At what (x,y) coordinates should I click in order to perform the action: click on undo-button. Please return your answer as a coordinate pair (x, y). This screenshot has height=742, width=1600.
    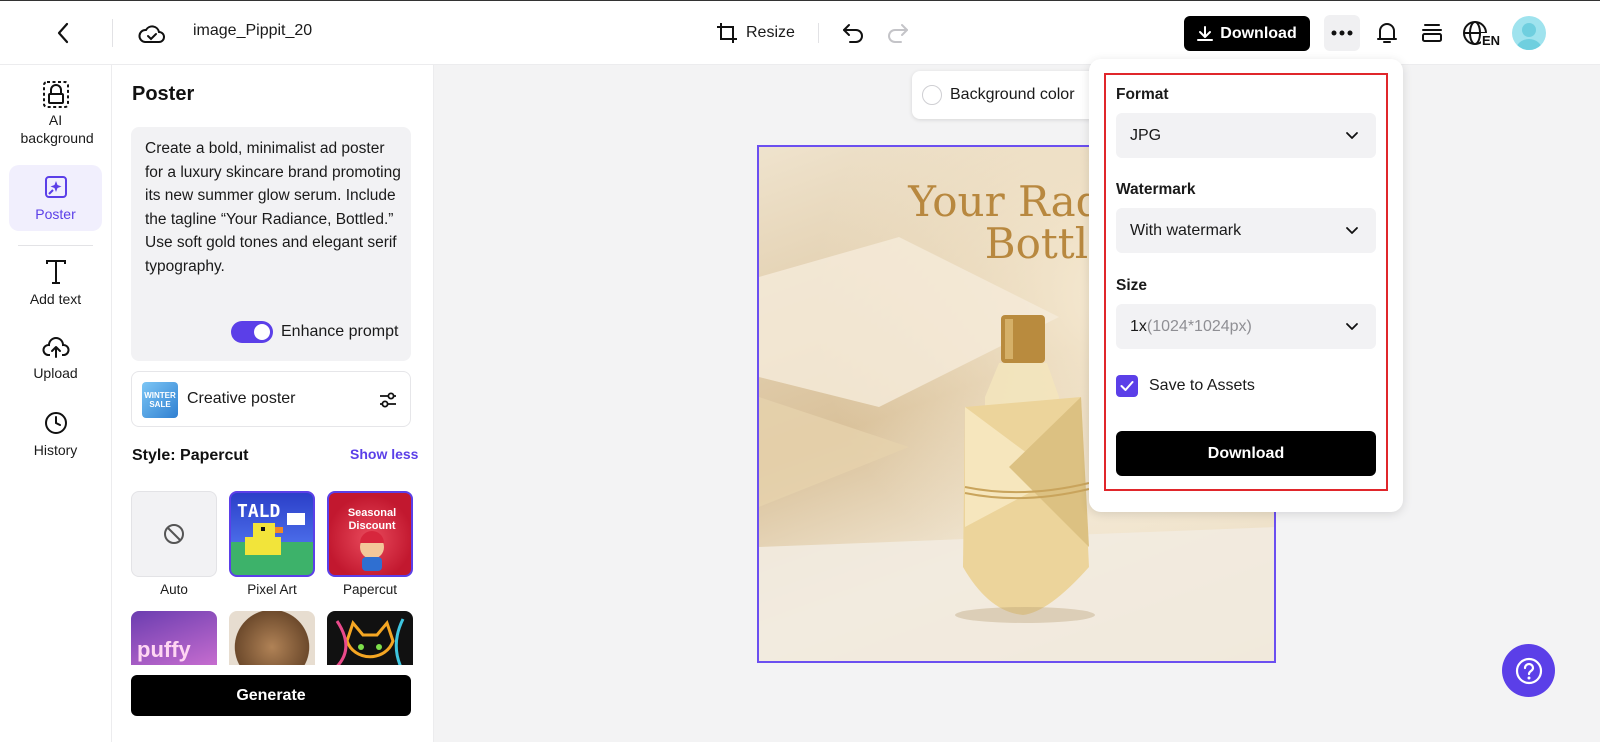
    Looking at the image, I should click on (853, 33).